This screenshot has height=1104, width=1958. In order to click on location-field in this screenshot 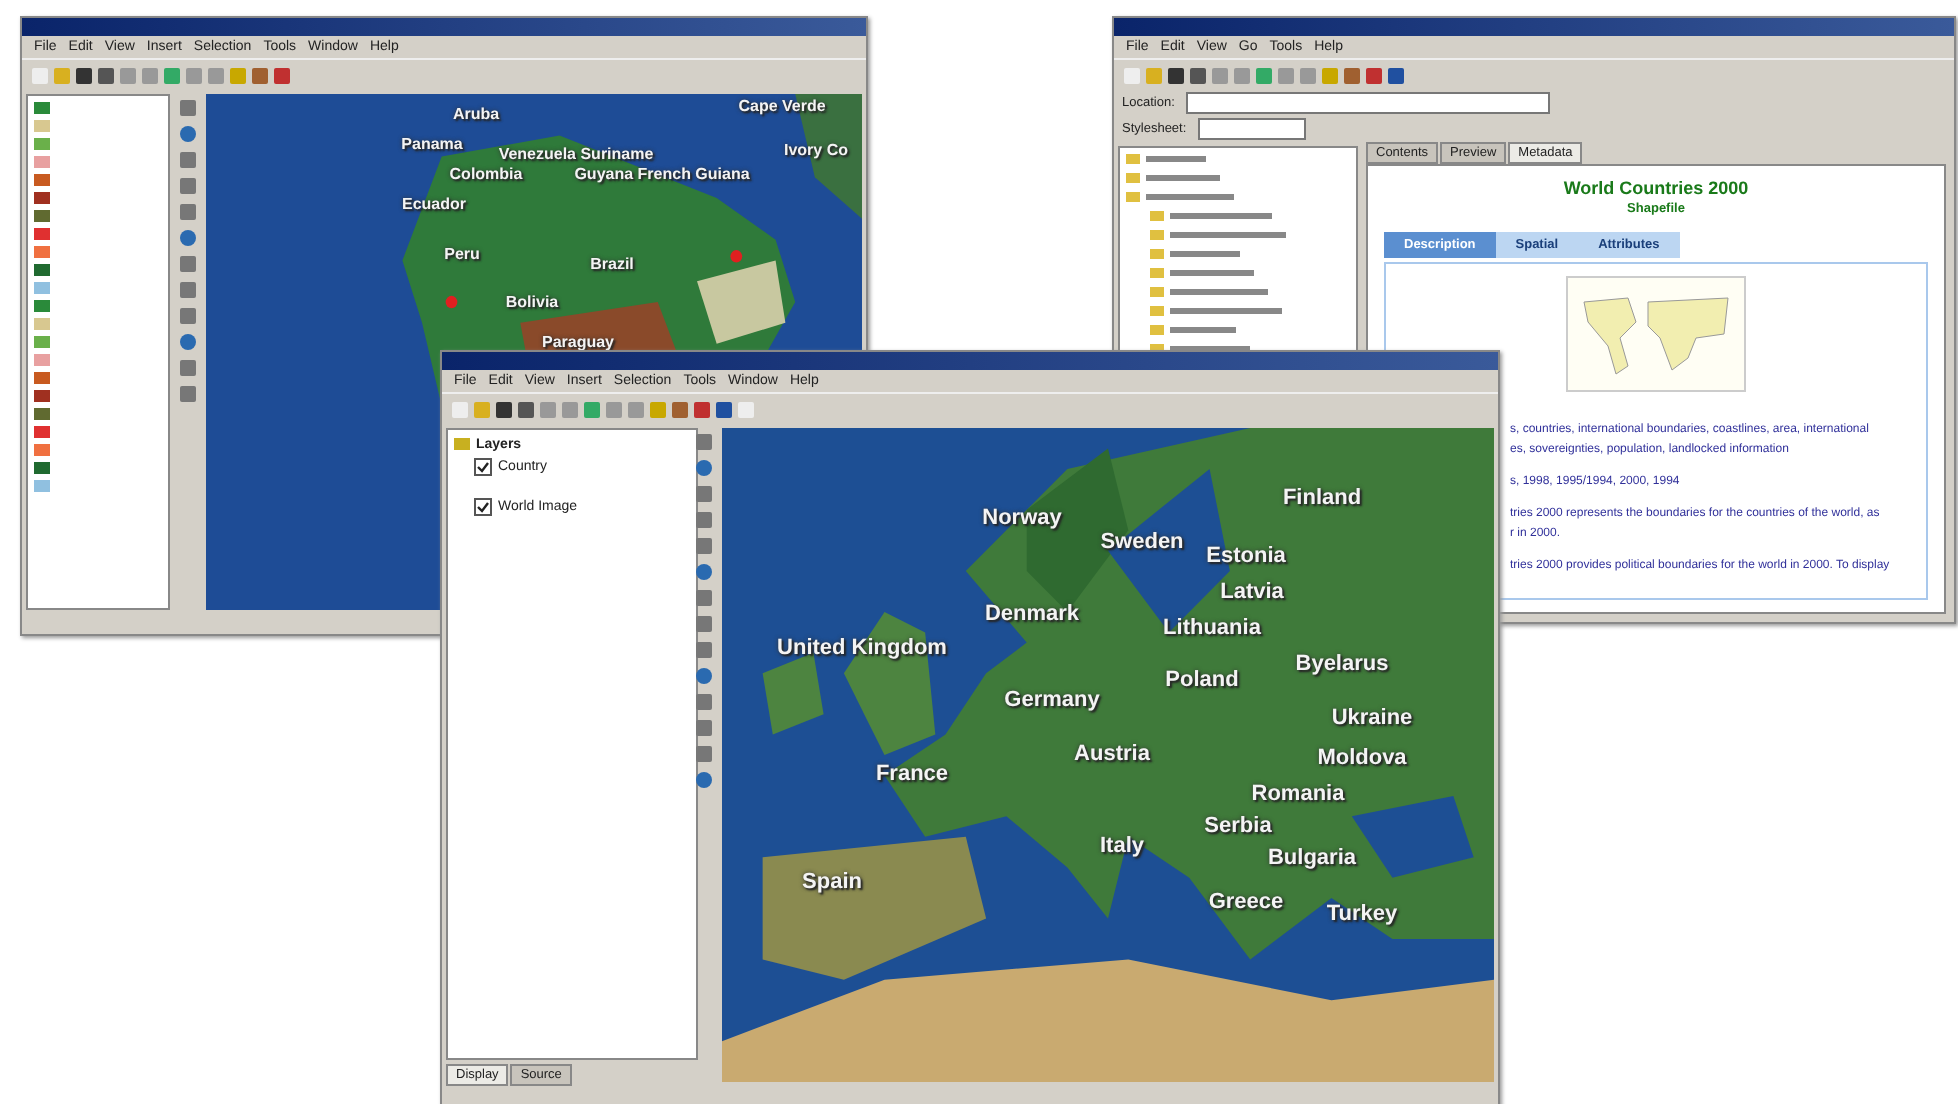, I will do `click(1368, 103)`.